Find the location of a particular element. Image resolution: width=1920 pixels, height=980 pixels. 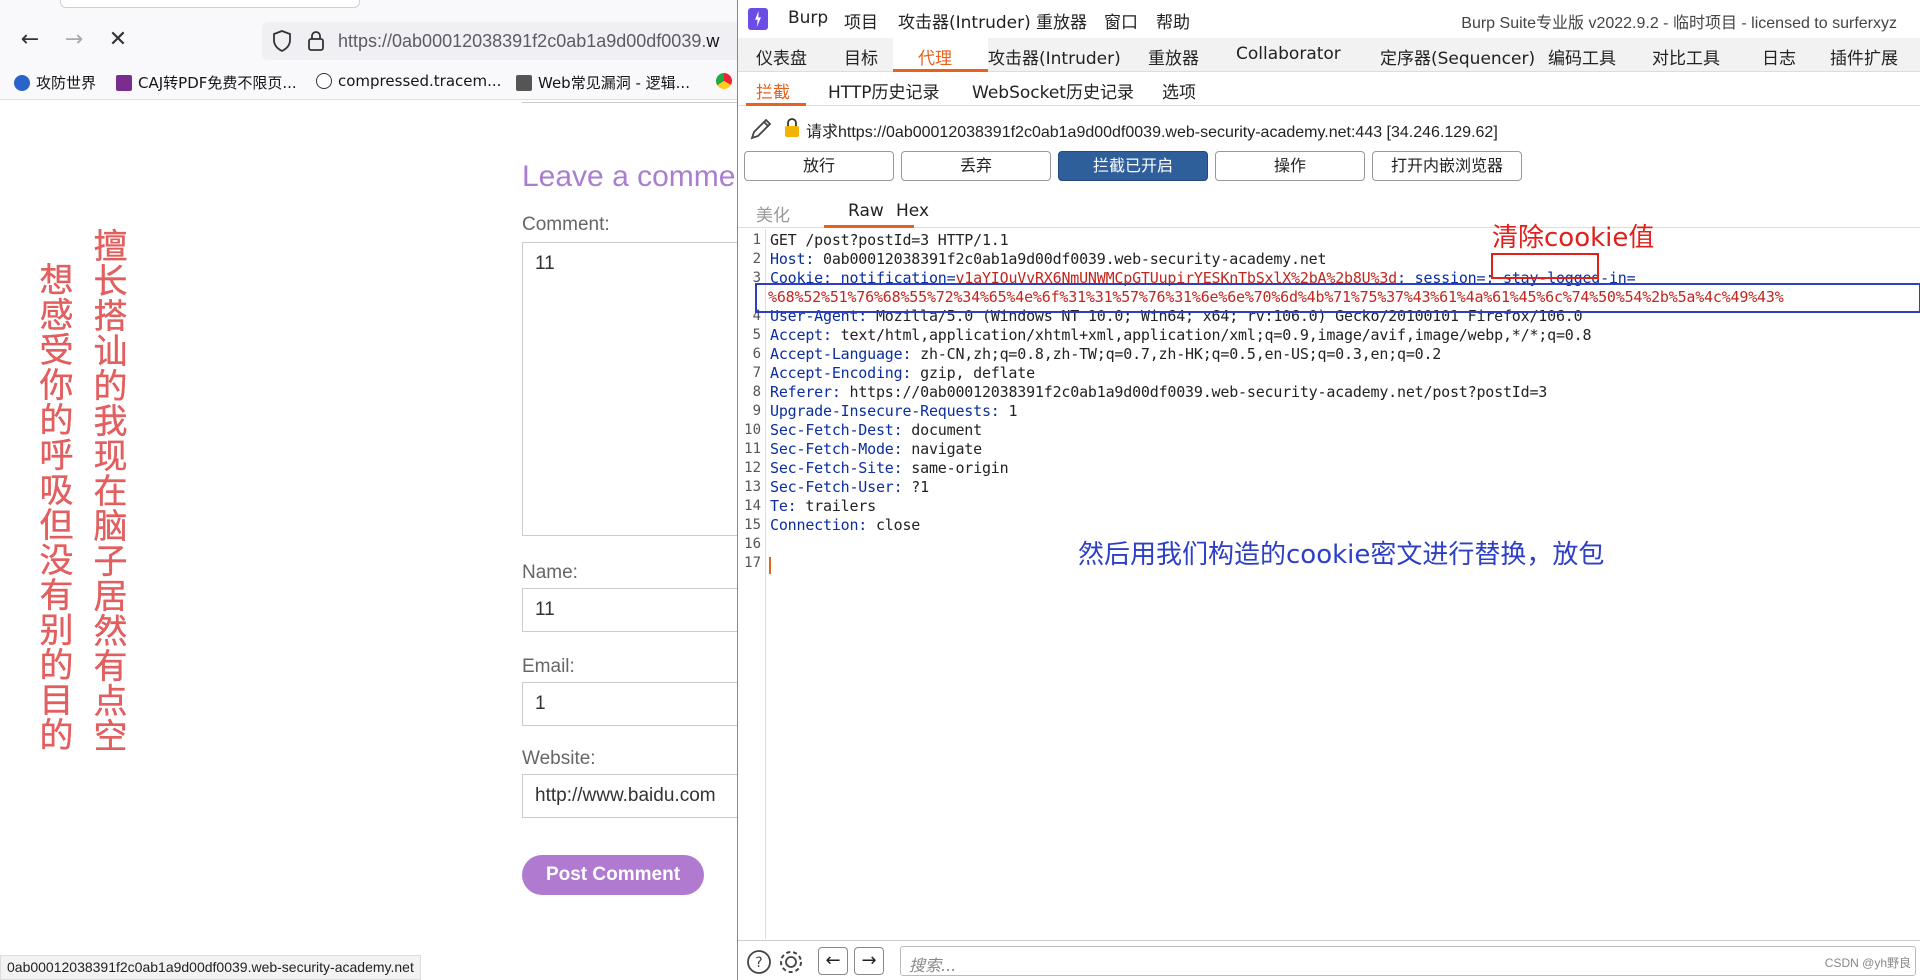

tab-dashboard: 仪表盘 is located at coordinates (781, 56).